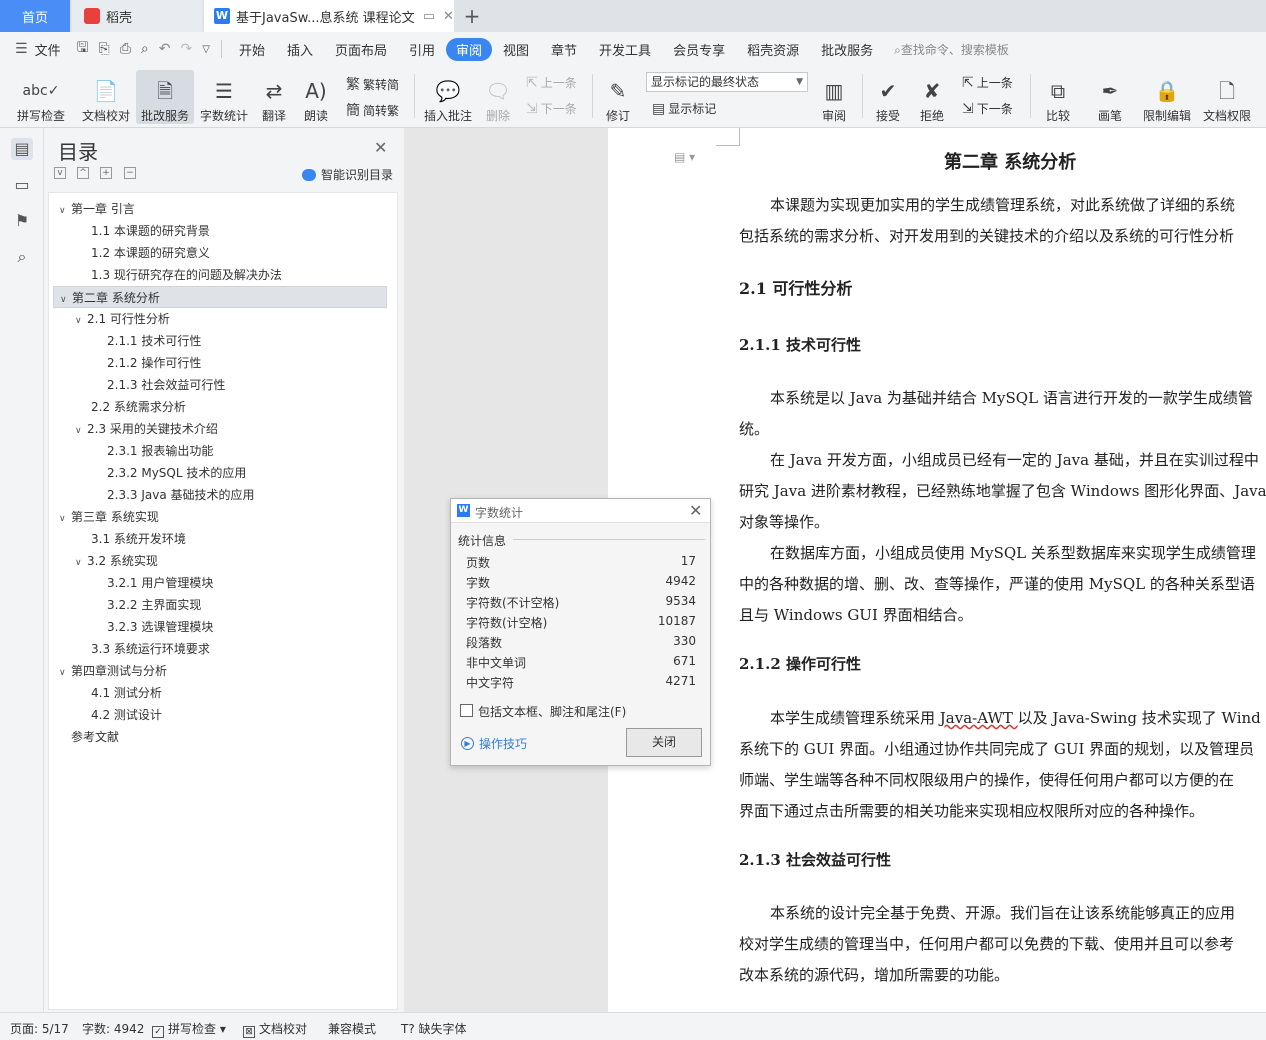 The width and height of the screenshot is (1266, 1040). I want to click on pen-button: ✒ 画笔, so click(1110, 97).